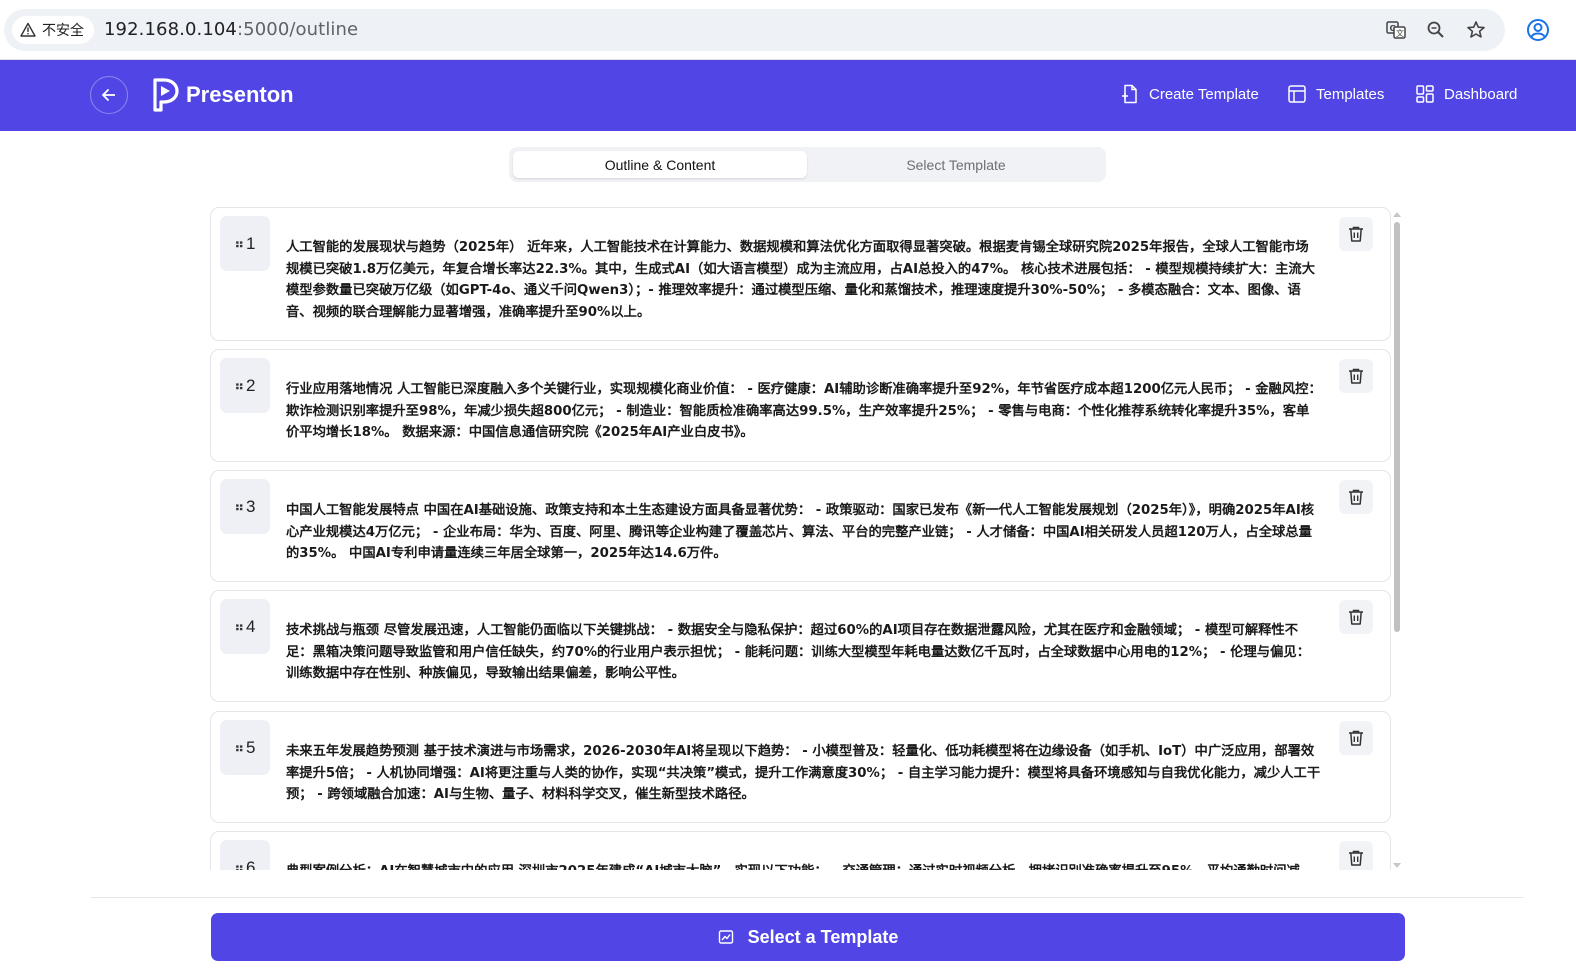 This screenshot has height=973, width=1576. Describe the element at coordinates (298, 29) in the screenshot. I see `url-path: :5000/outline` at that location.